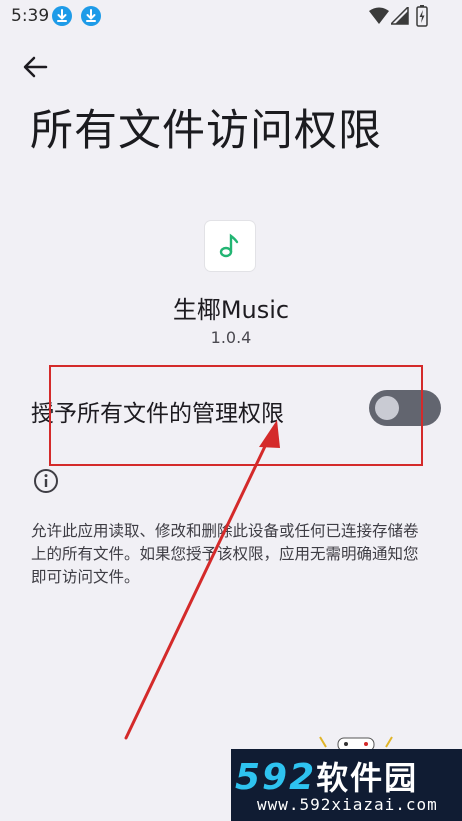 Image resolution: width=462 pixels, height=821 pixels. I want to click on watermark-logo: 592软件园, so click(326, 776).